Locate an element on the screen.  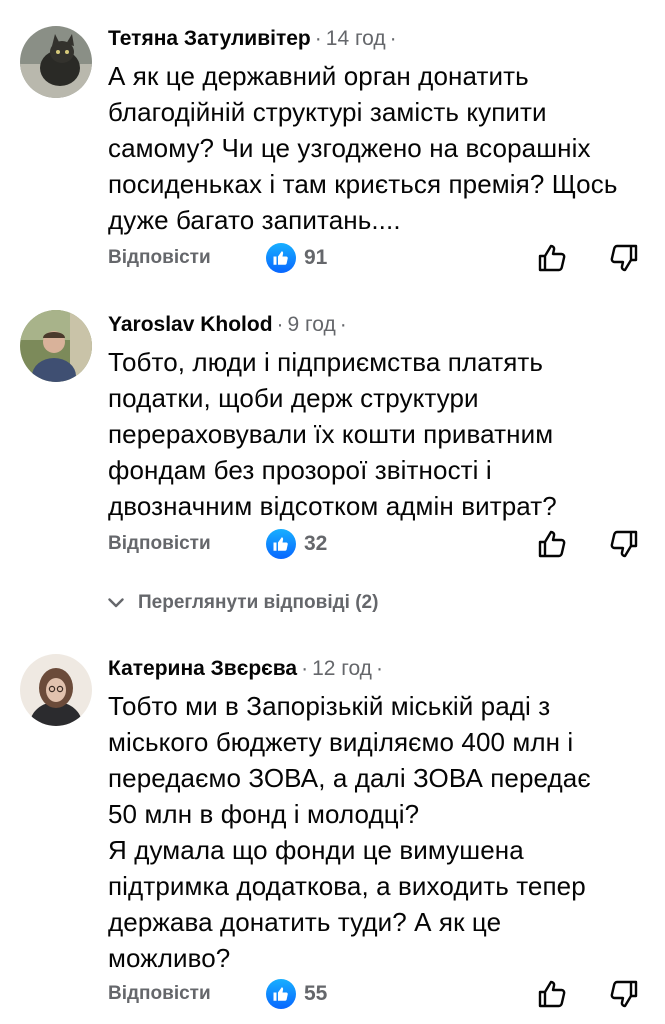
view-replies-label: Переглянути відповіді (2) is located at coordinates (258, 602).